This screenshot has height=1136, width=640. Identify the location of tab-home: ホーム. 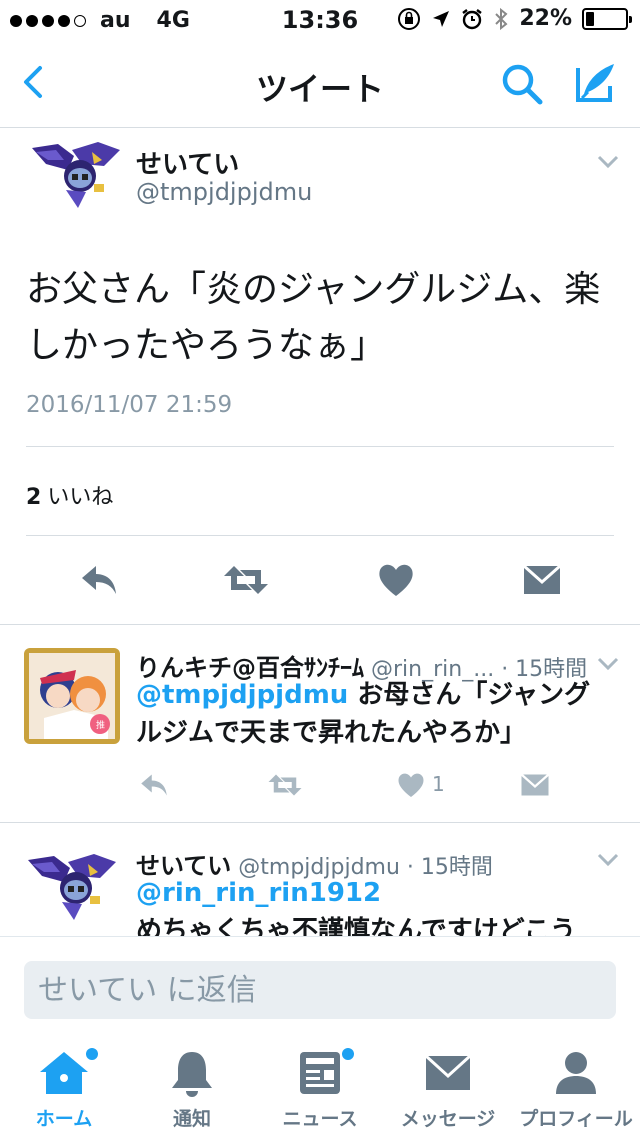
(64, 1085).